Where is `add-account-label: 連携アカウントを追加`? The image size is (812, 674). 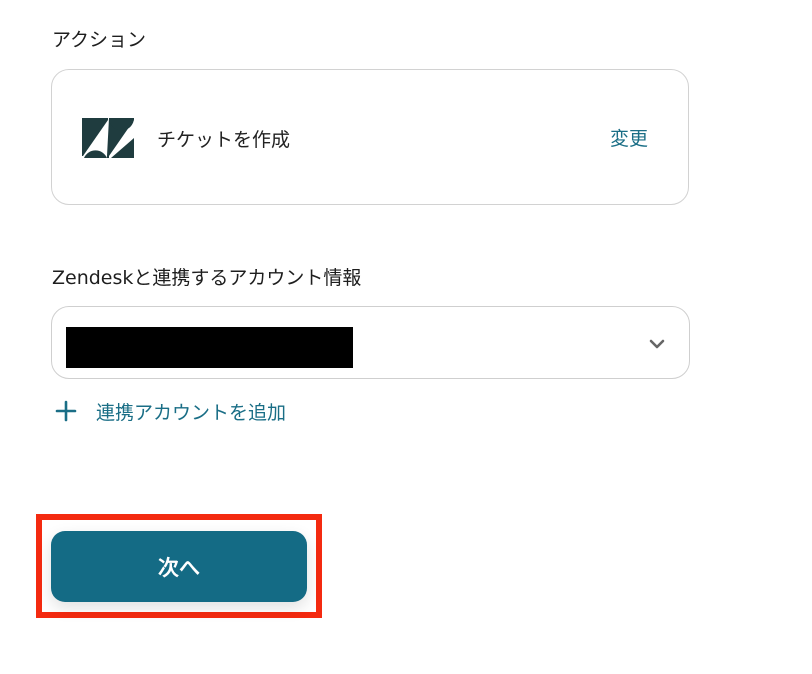 add-account-label: 連携アカウントを追加 is located at coordinates (191, 412).